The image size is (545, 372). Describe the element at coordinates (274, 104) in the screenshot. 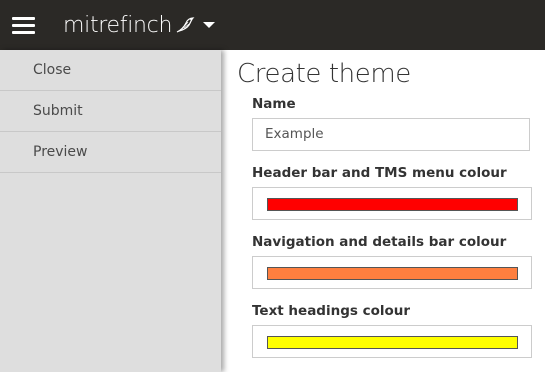

I see `name-label: Name` at that location.